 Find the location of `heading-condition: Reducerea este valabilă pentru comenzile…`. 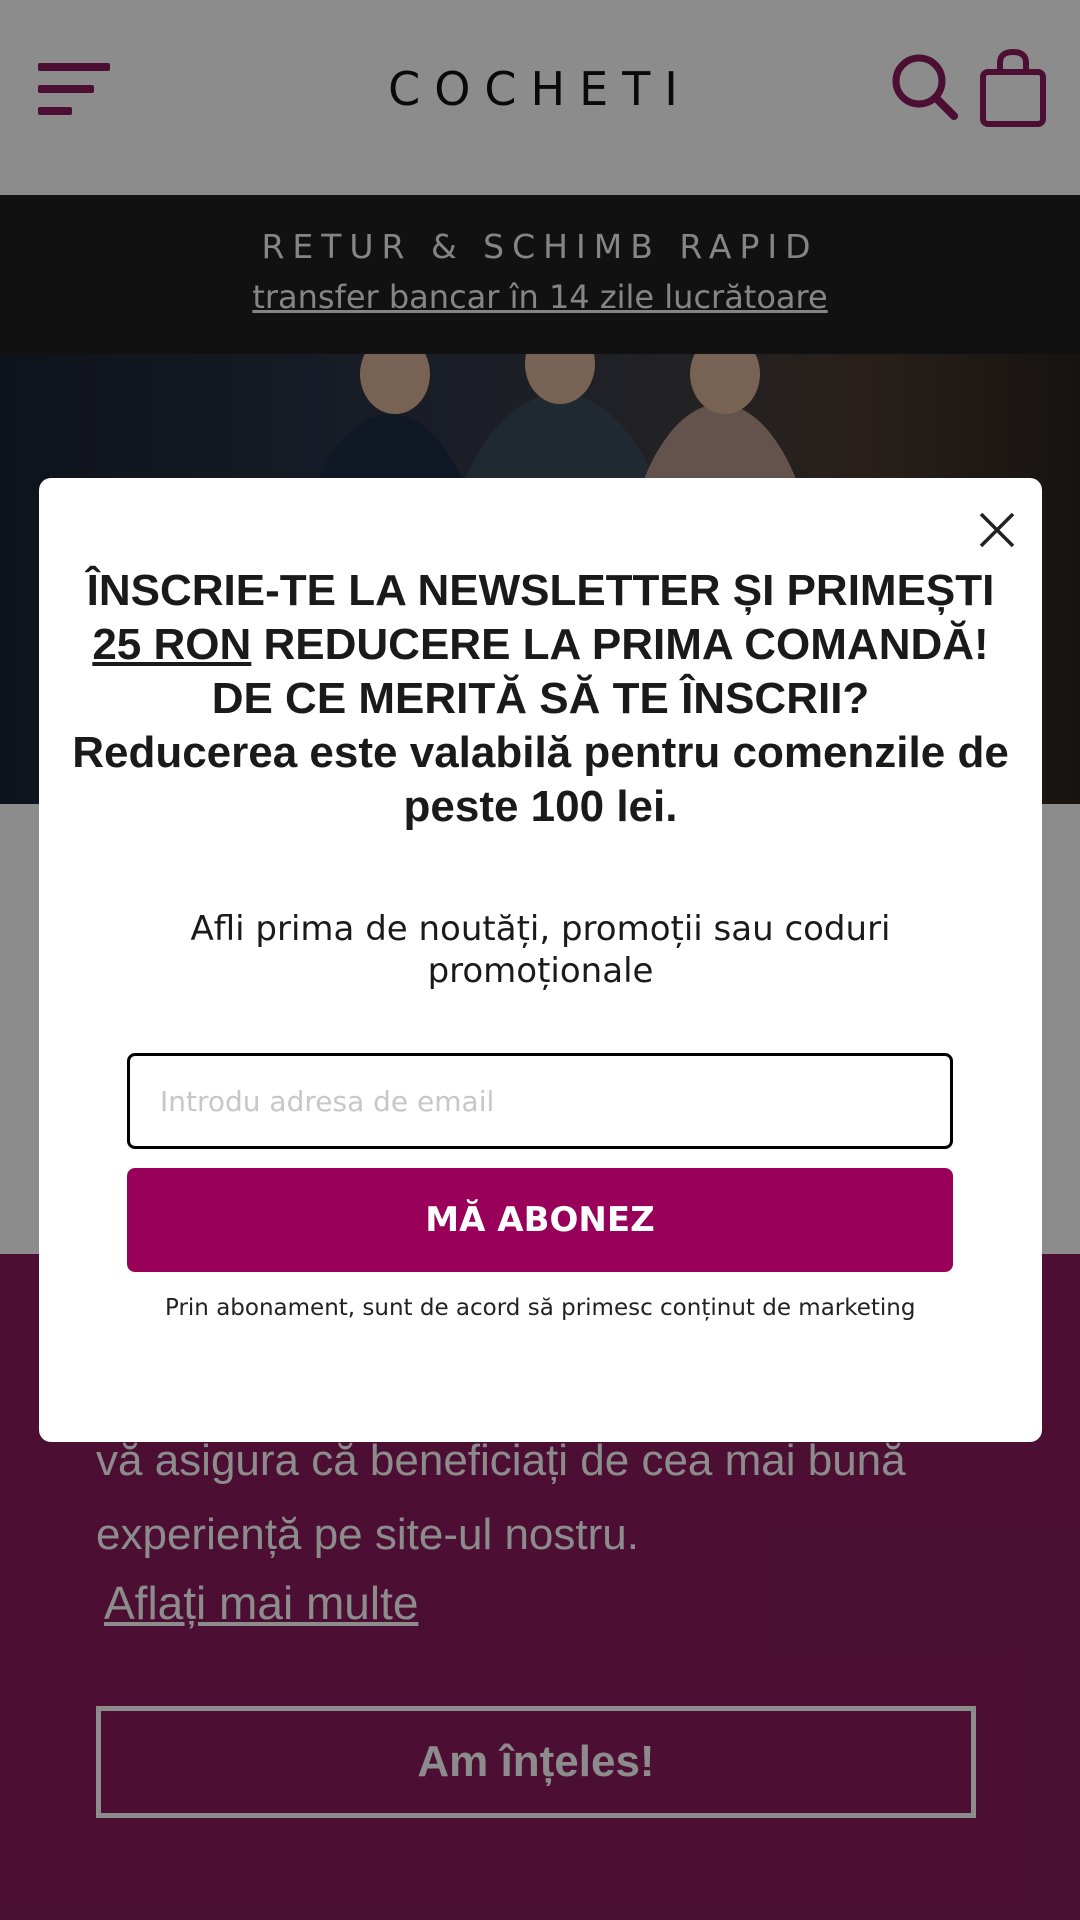

heading-condition: Reducerea este valabilă pentru comenzile… is located at coordinates (540, 779).